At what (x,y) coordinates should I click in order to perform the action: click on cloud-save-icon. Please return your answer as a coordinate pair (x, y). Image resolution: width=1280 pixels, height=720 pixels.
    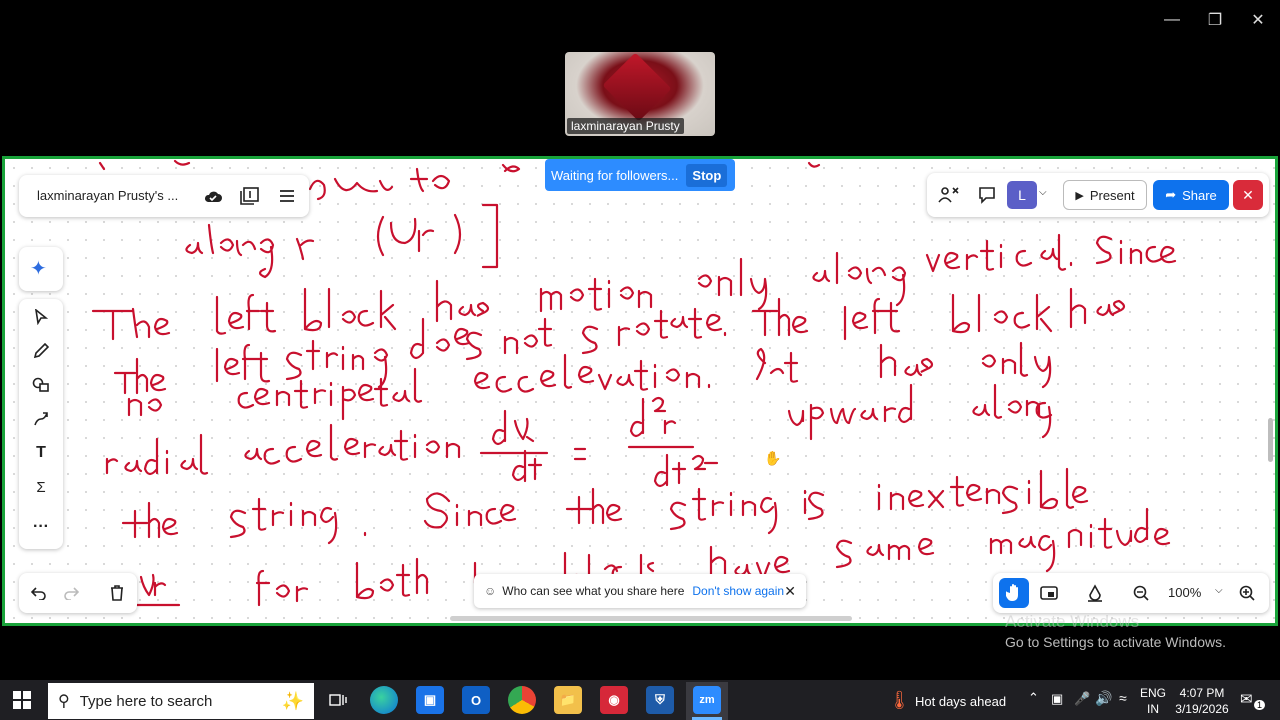
    Looking at the image, I should click on (213, 196).